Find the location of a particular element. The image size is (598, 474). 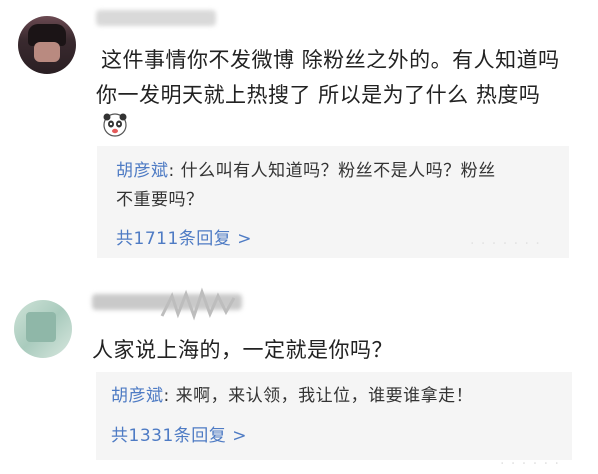

reply-preview: 胡彦斌: 来啊，来认领，我让位，谁要谁拿走！ 共1331条回复 > is located at coordinates (334, 416).